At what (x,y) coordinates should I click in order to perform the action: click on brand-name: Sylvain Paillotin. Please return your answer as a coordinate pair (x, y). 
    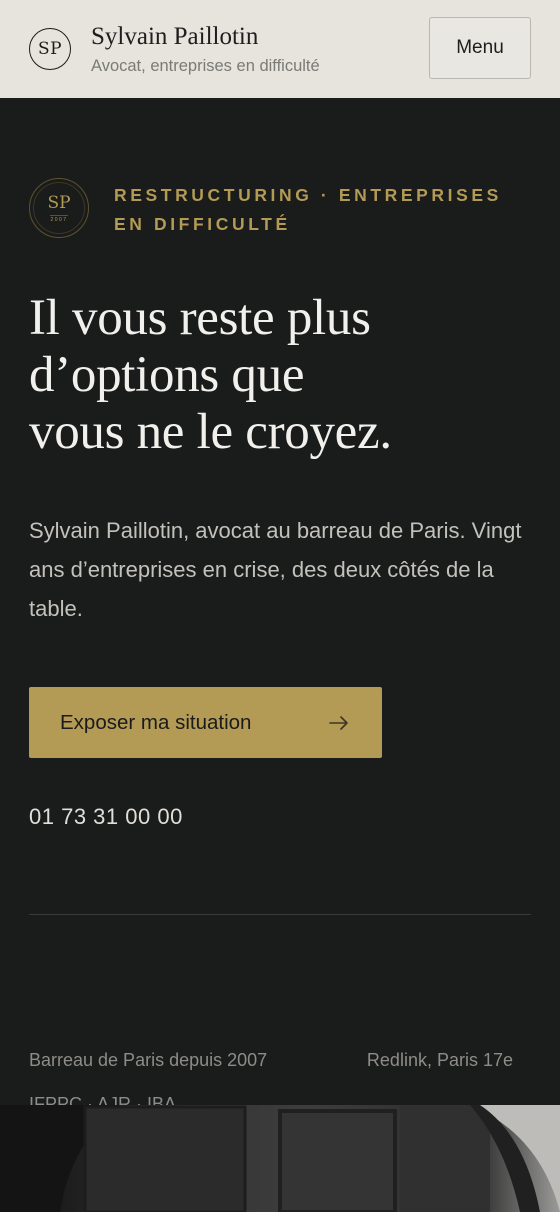
    Looking at the image, I should click on (175, 36).